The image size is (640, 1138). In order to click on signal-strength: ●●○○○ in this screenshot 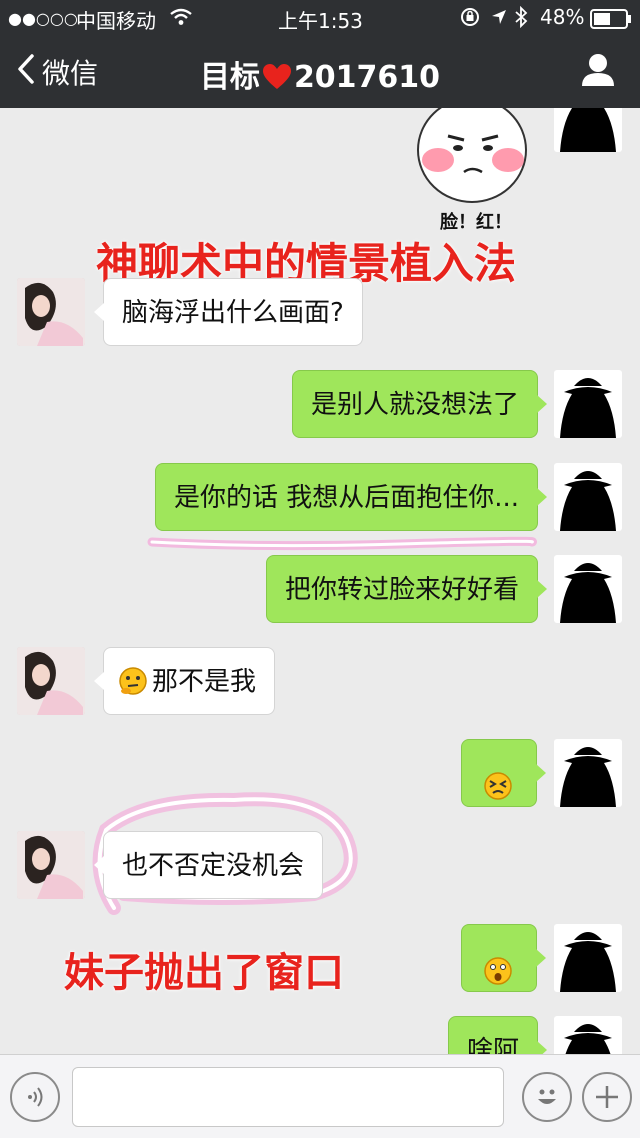, I will do `click(43, 18)`.